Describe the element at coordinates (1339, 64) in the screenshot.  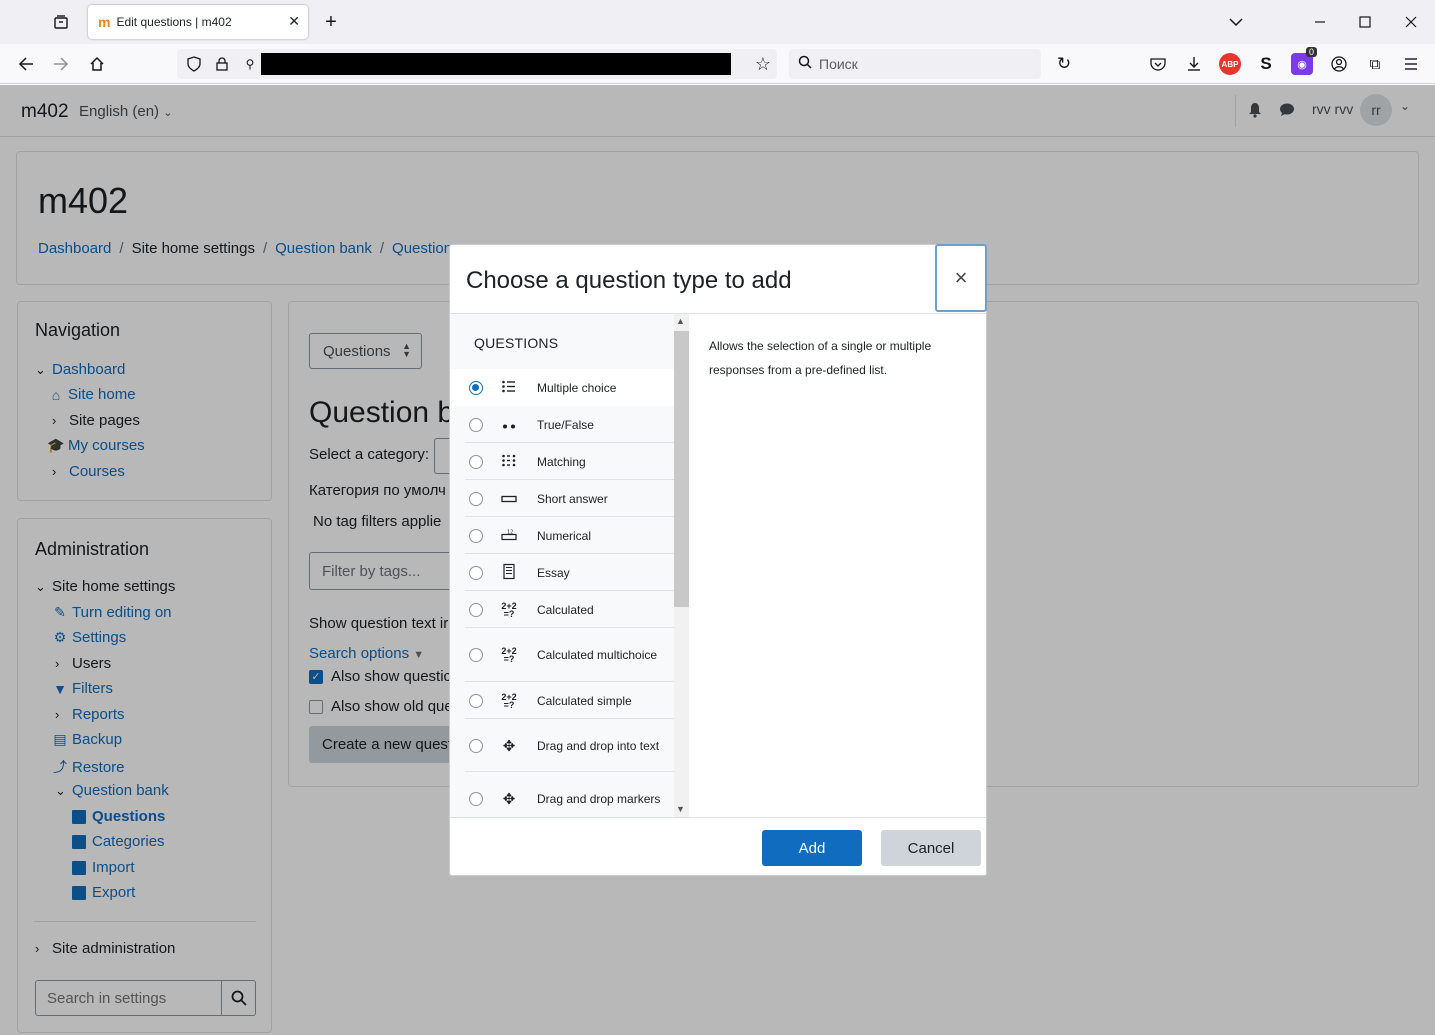
I see `account-icon` at that location.